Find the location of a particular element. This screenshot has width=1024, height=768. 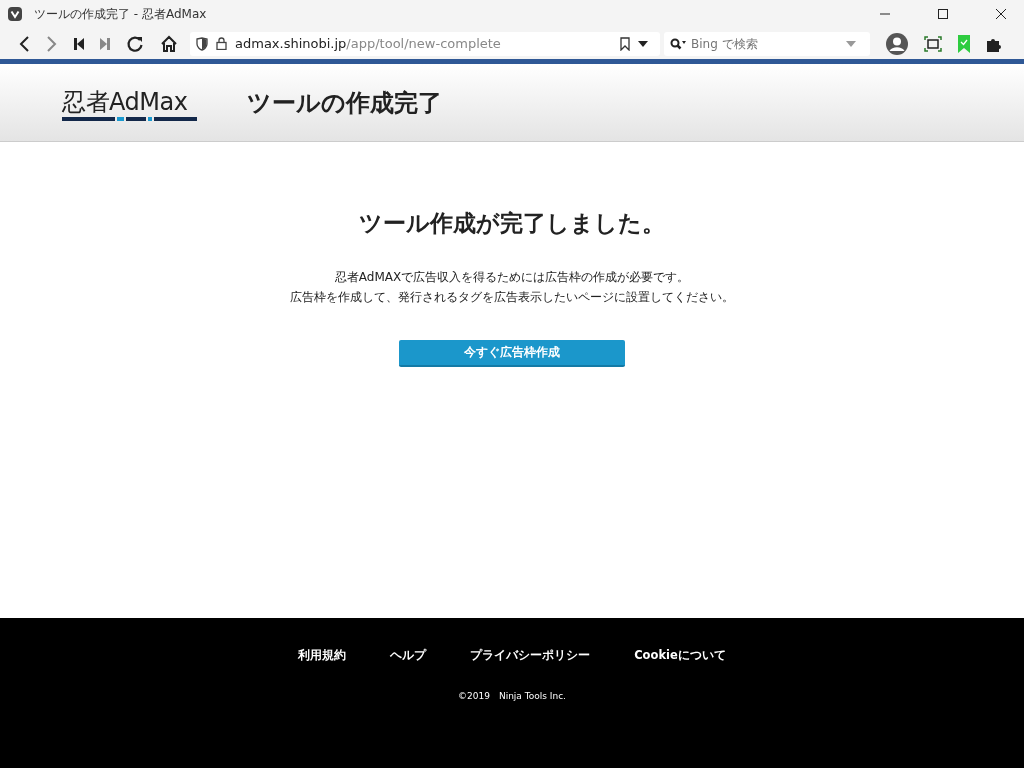

footer-link: プライバシーポリシー is located at coordinates (530, 655).